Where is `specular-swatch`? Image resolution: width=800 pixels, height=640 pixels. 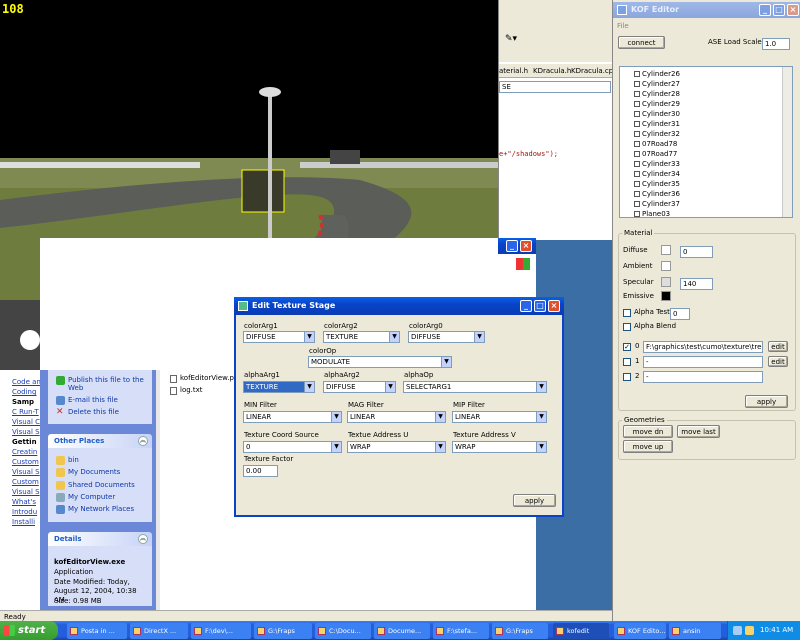
specular-swatch is located at coordinates (666, 282).